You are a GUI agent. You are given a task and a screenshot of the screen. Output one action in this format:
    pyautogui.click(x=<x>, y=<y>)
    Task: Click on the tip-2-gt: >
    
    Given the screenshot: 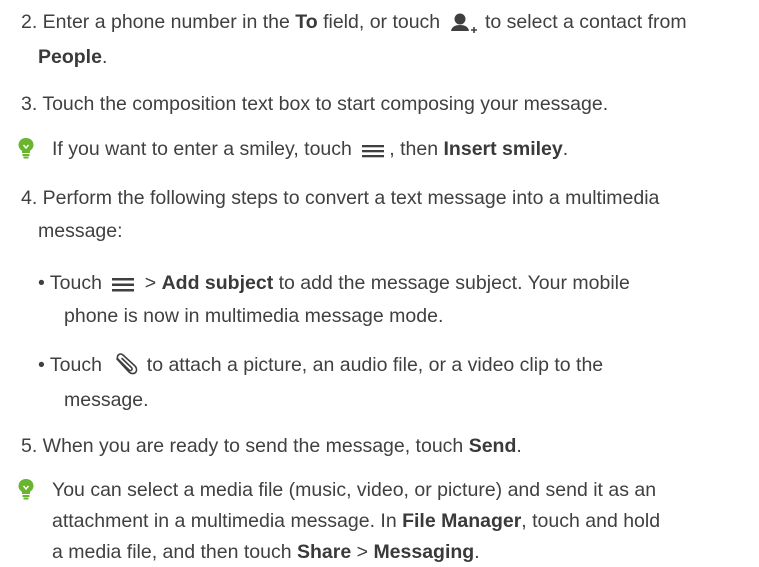 What is the action you would take?
    pyautogui.click(x=362, y=552)
    